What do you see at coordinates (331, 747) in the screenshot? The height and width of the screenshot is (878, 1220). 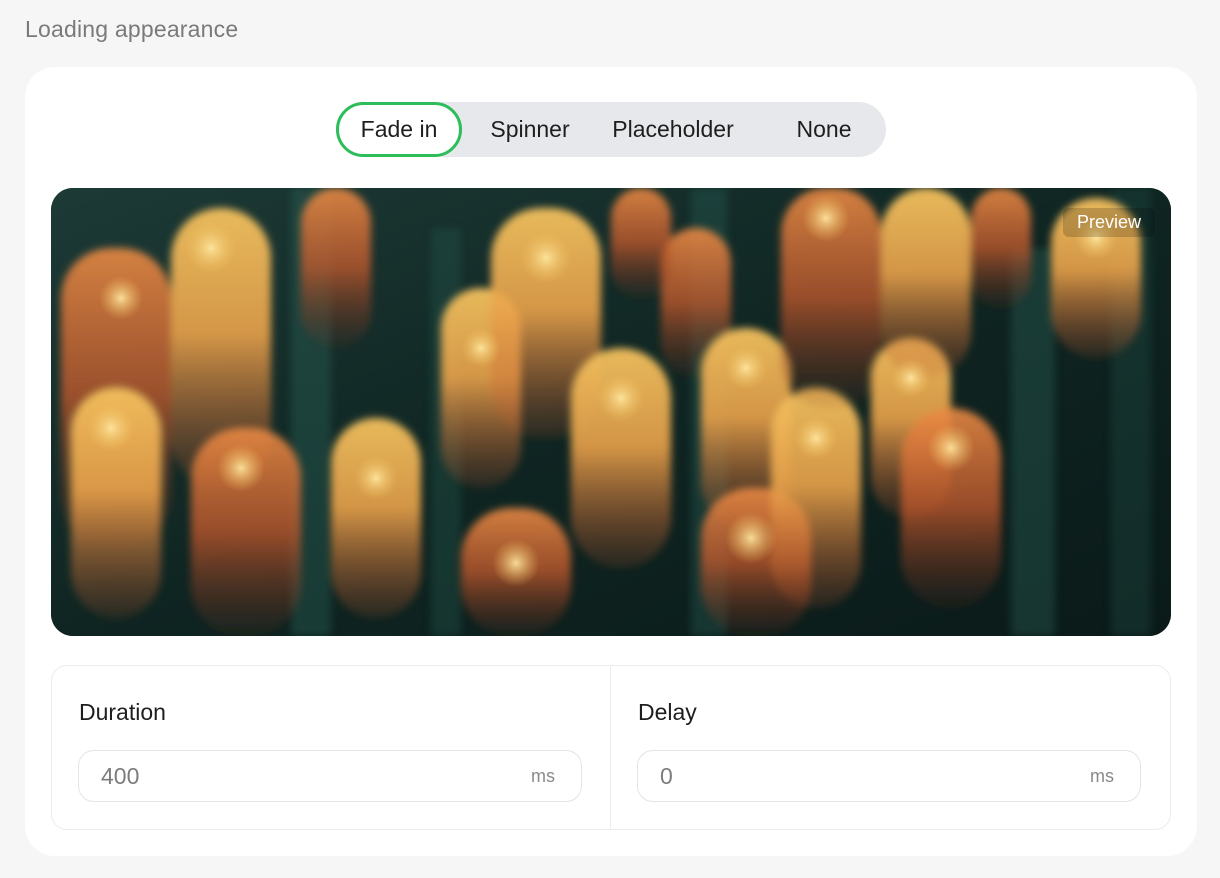 I see `duration-field-group: Duration 400 ms` at bounding box center [331, 747].